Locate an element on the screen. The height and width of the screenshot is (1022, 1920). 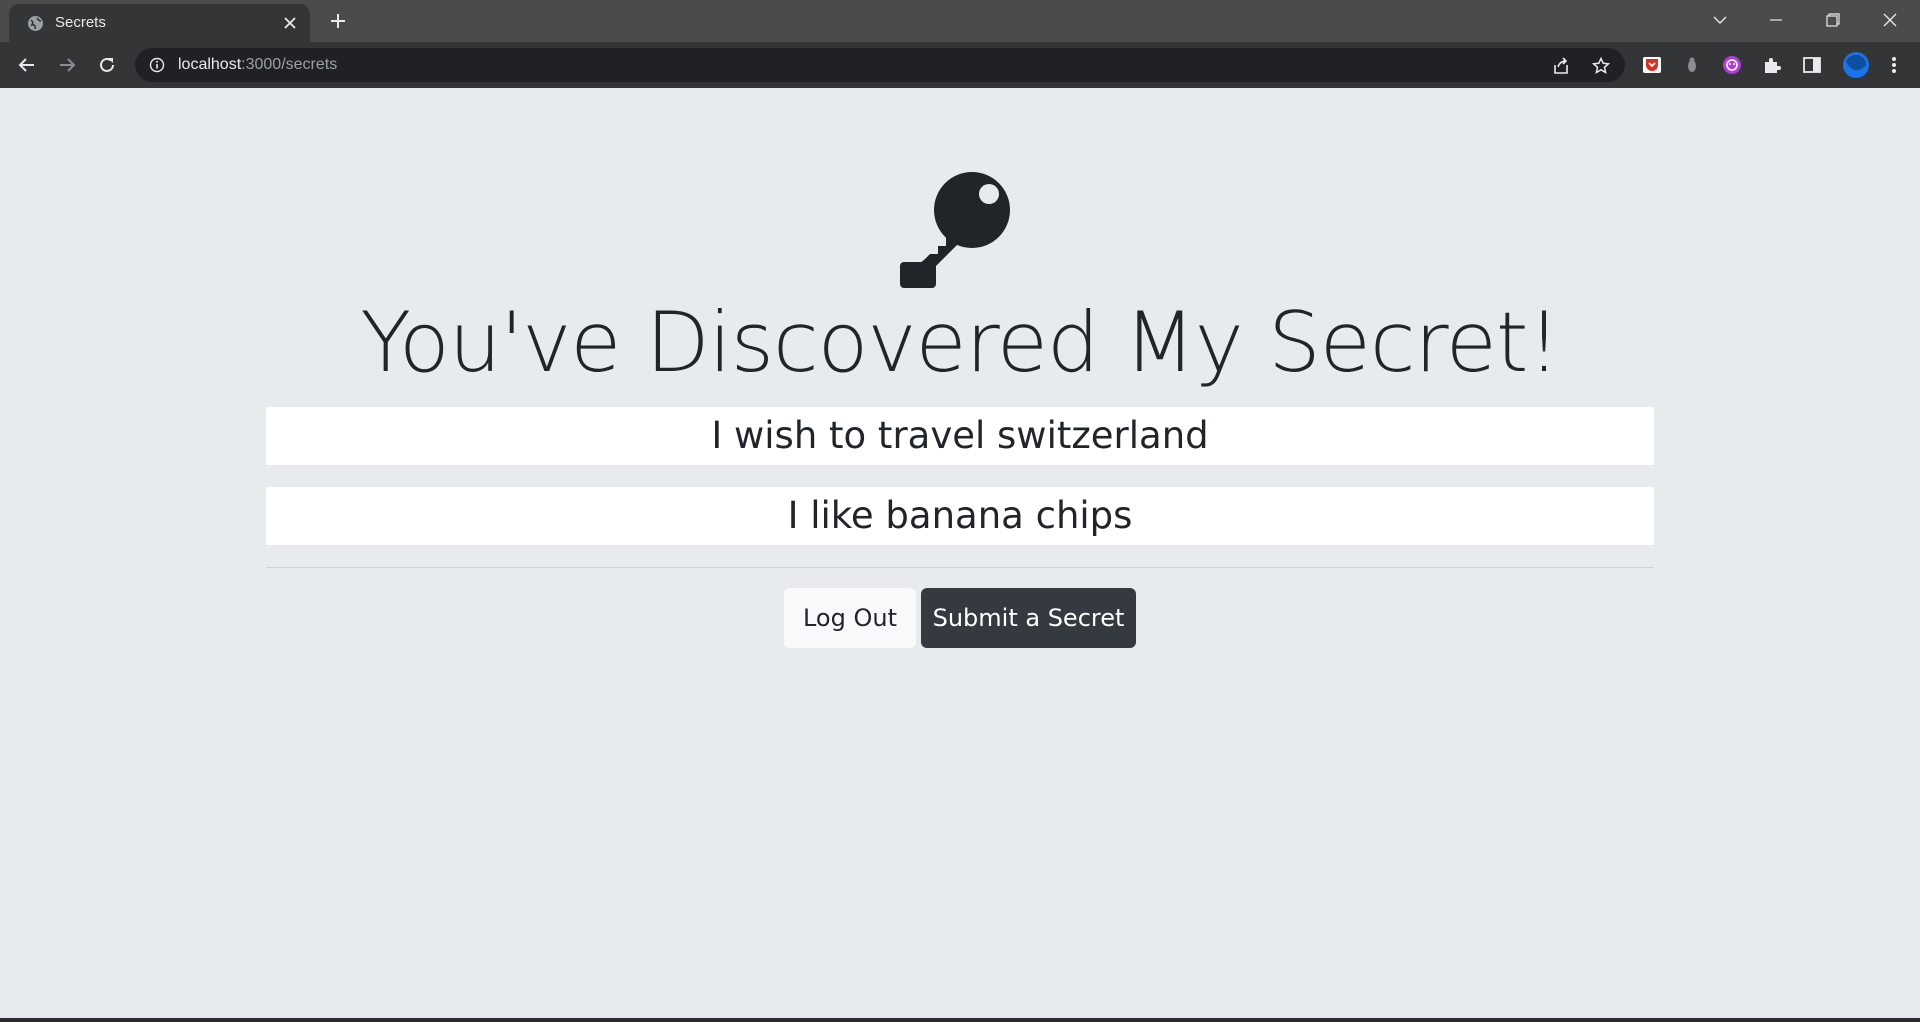
secret-card: I wish to travel switzerland is located at coordinates (960, 436).